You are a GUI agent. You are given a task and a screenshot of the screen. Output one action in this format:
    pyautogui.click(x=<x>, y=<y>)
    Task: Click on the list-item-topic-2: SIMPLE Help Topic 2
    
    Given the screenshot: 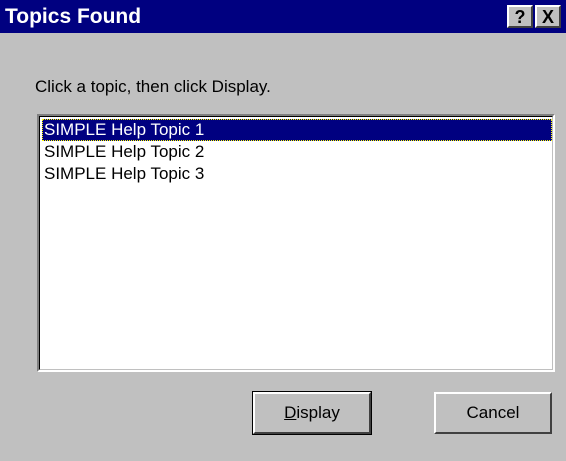 What is the action you would take?
    pyautogui.click(x=123, y=152)
    